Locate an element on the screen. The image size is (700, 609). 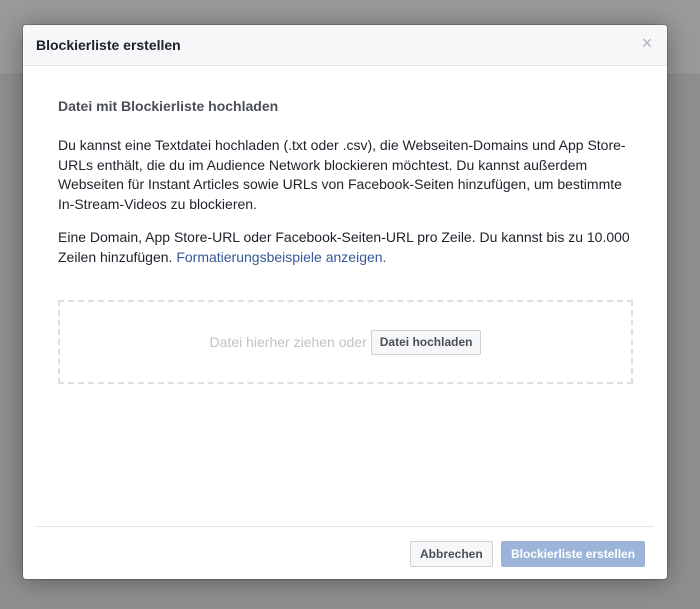
dialog-title: Blockierliste erstellen is located at coordinates (108, 45).